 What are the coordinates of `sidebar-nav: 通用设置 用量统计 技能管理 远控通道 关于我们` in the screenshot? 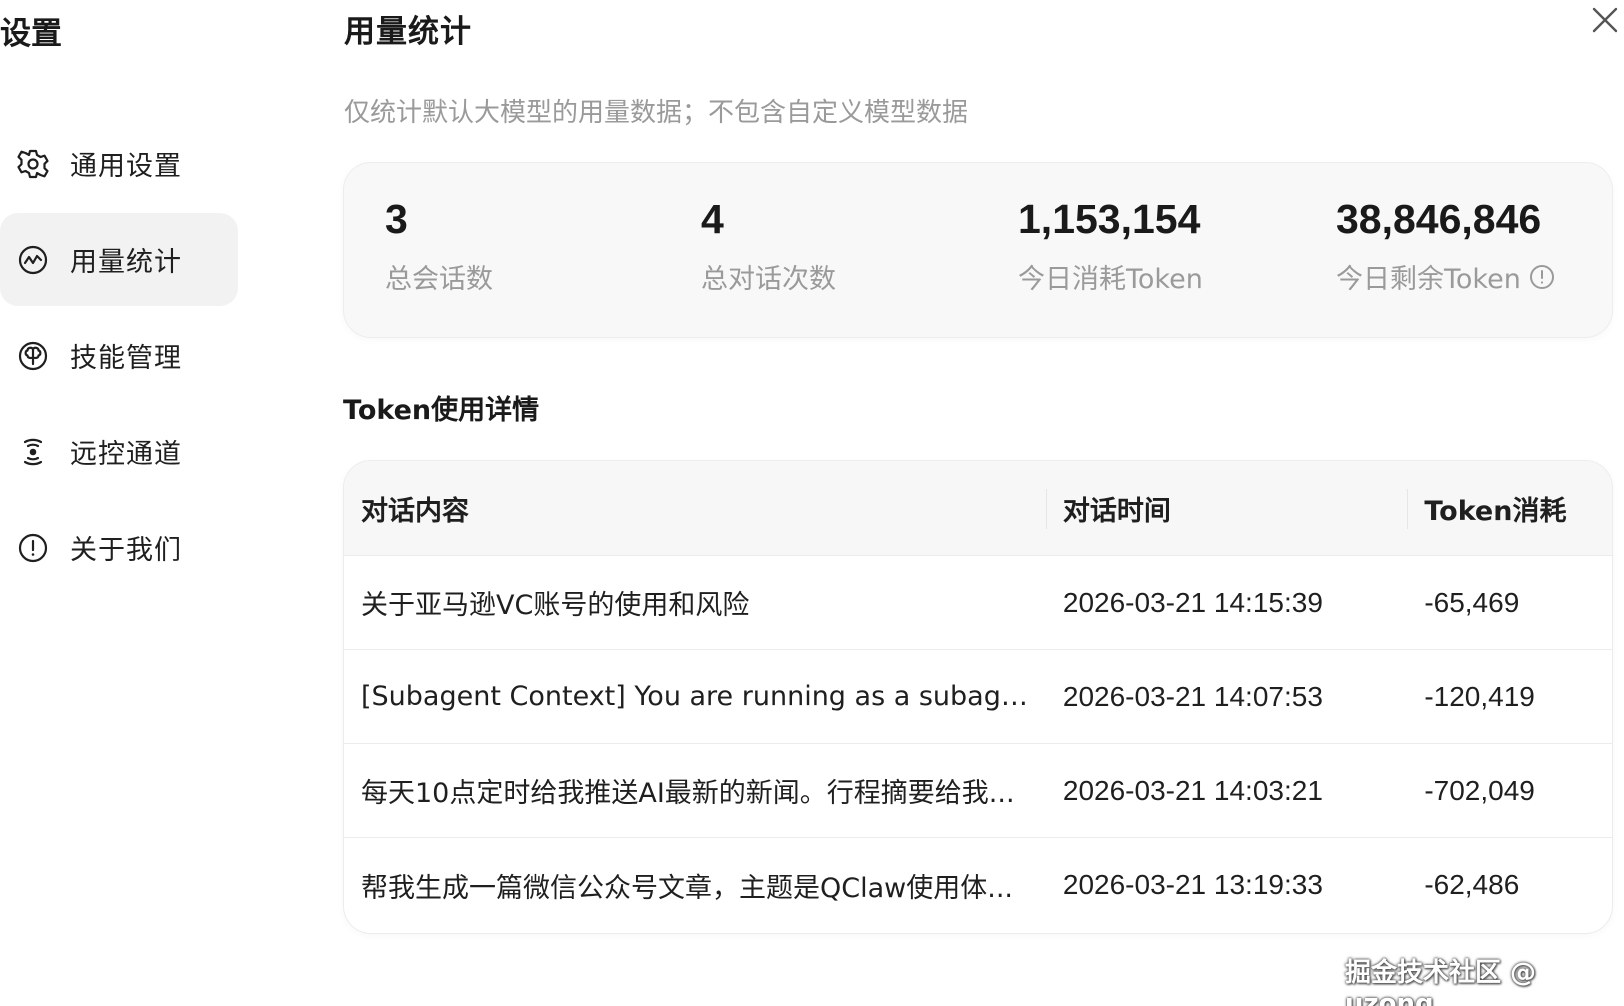 It's located at (119, 357).